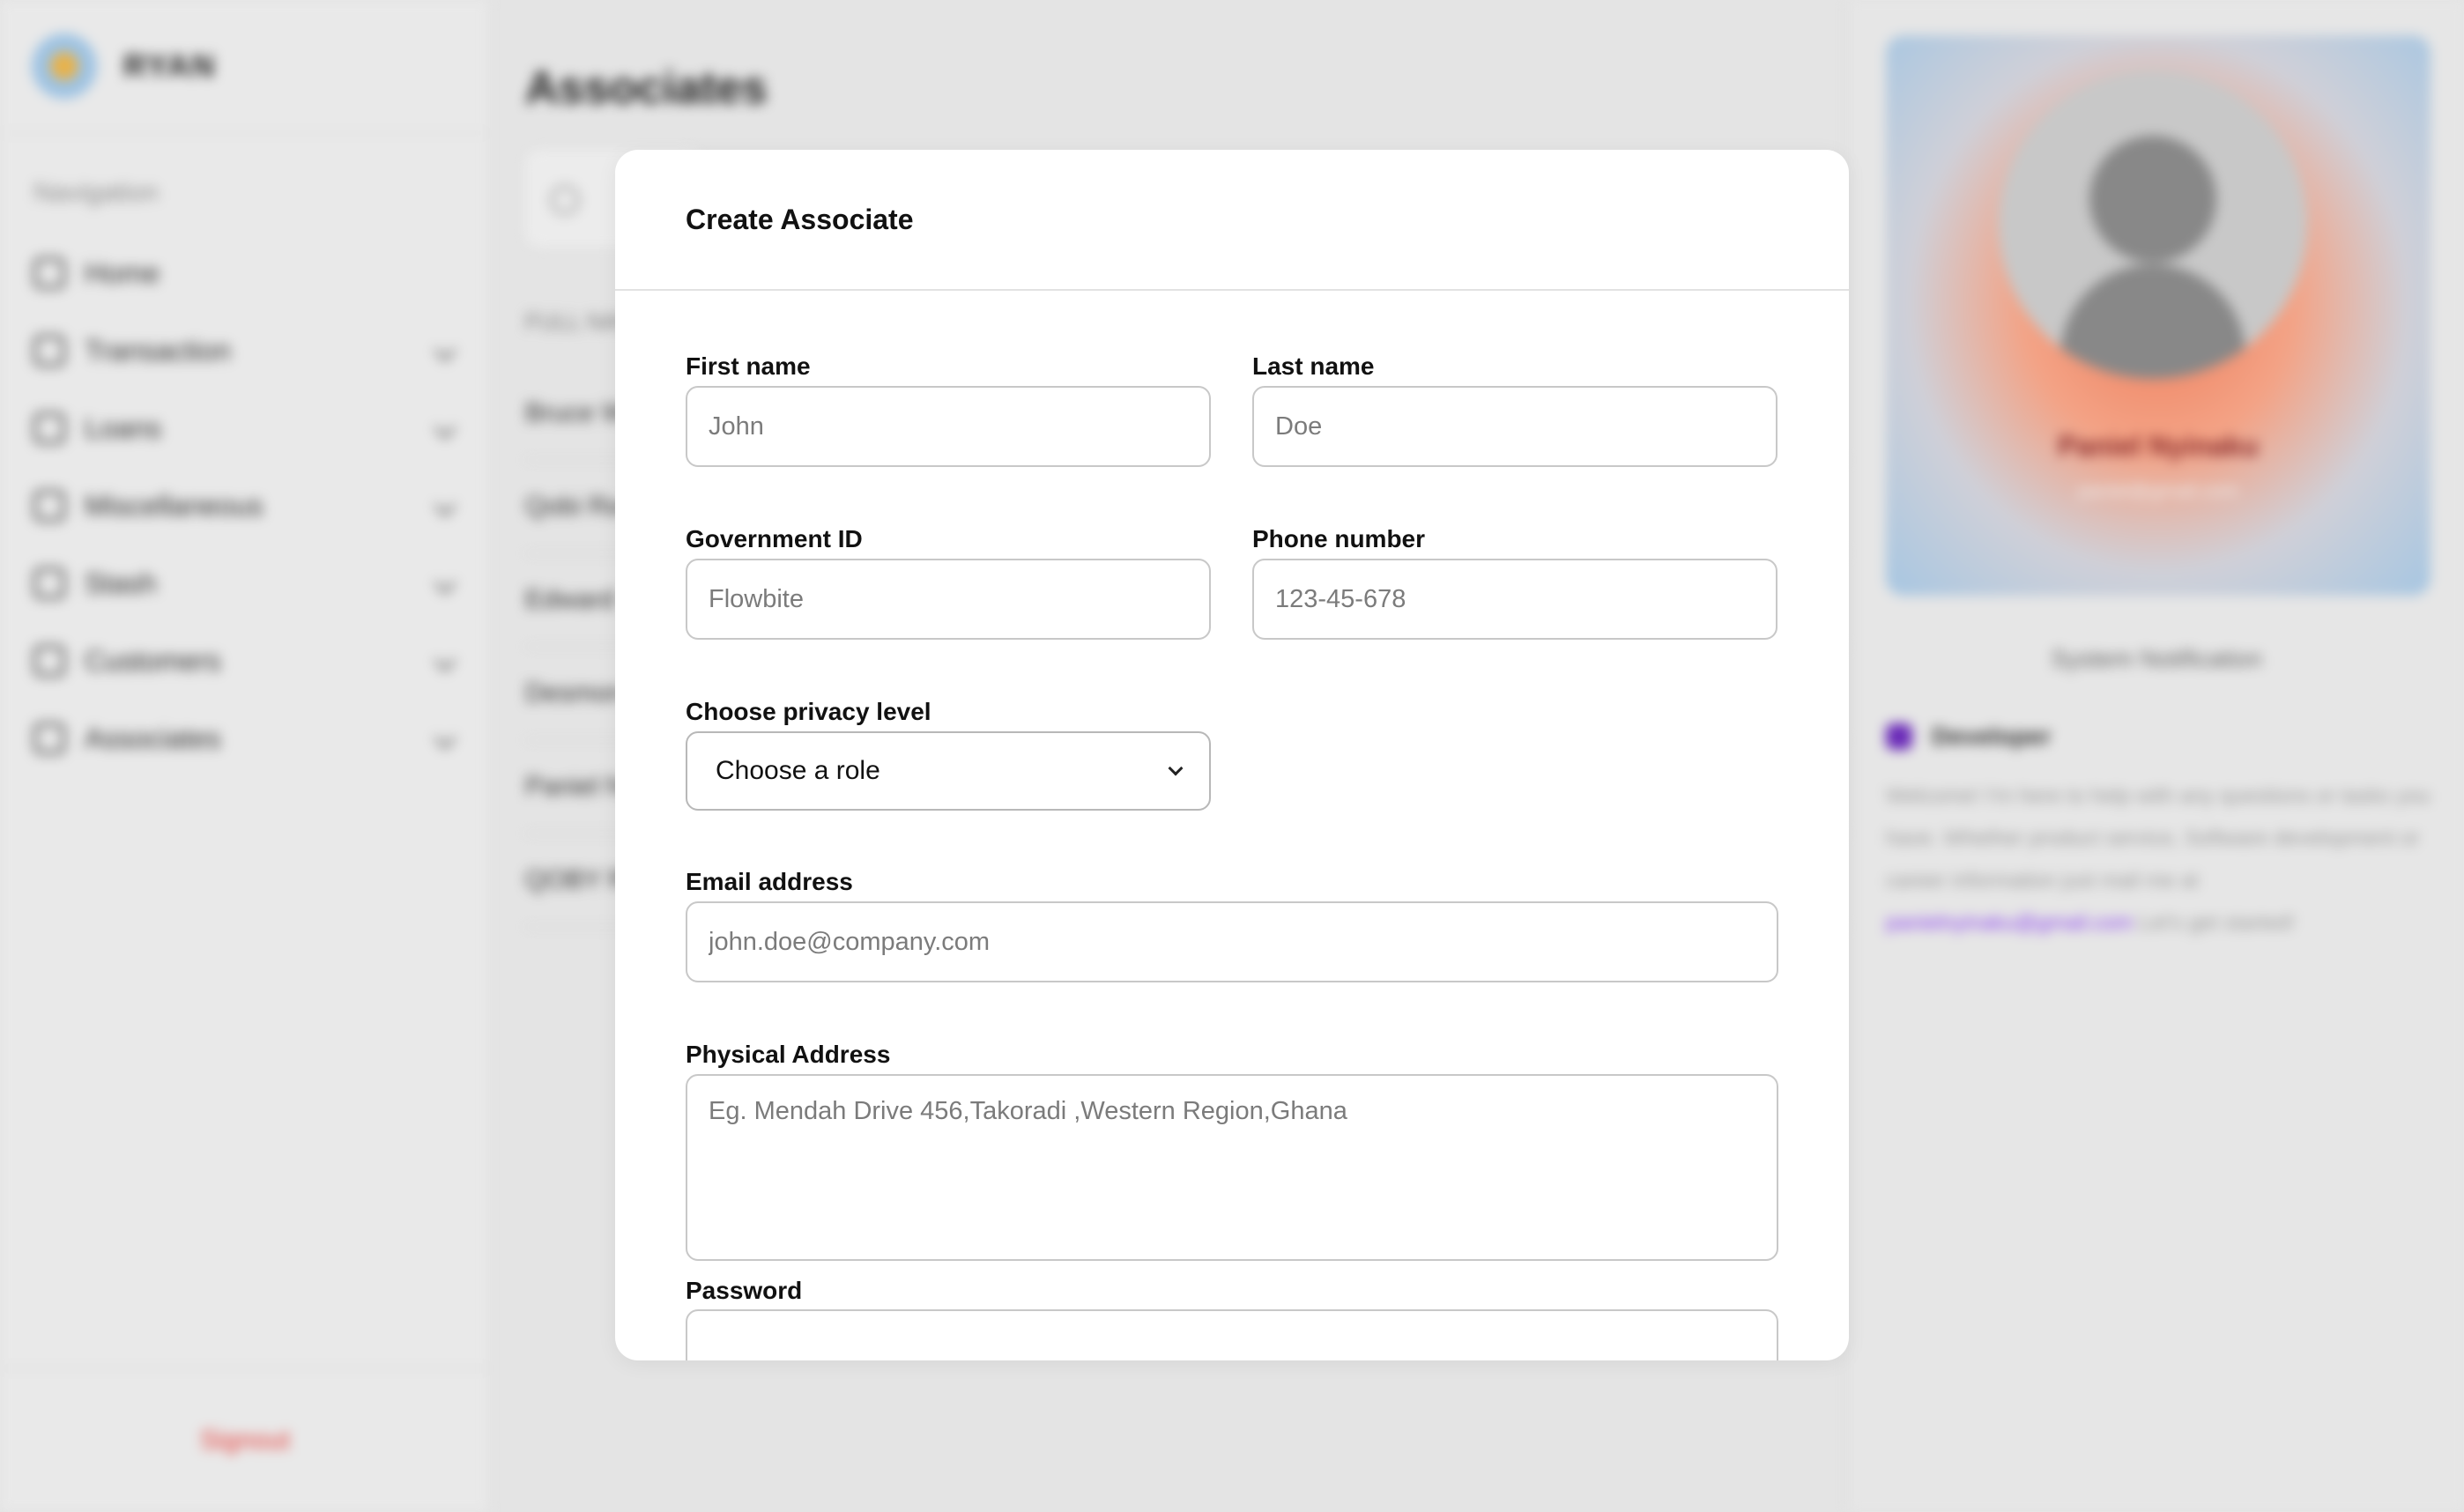 Image resolution: width=2464 pixels, height=1512 pixels. Describe the element at coordinates (1514, 599) in the screenshot. I see `phone-number-input` at that location.